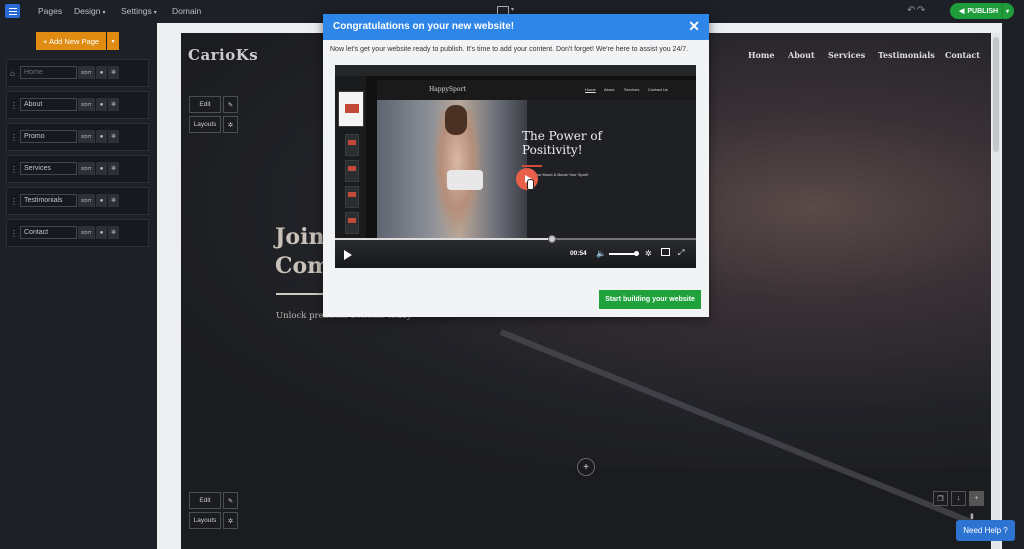  Describe the element at coordinates (985, 530) in the screenshot. I see `need-help-button: Need Help ?` at that location.